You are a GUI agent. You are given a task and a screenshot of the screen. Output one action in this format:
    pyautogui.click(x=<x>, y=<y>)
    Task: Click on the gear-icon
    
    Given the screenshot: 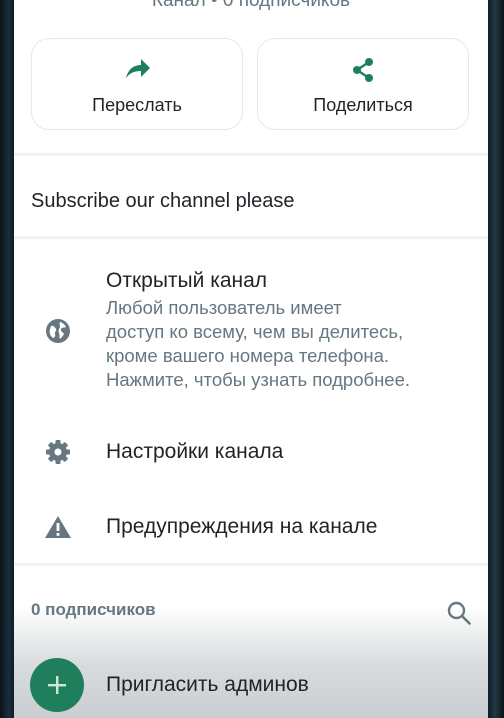 What is the action you would take?
    pyautogui.click(x=58, y=452)
    